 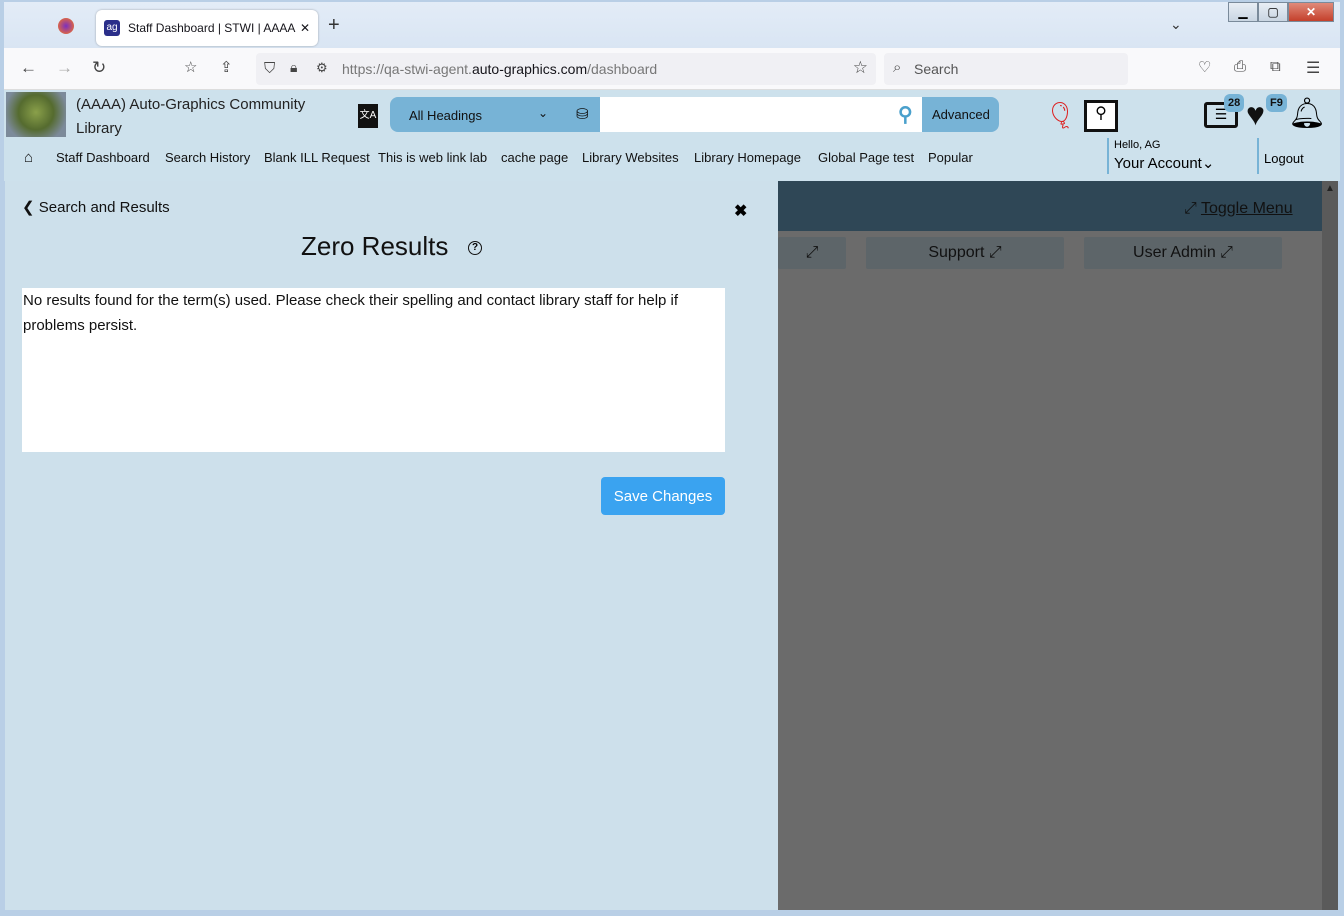 I want to click on your-account-menu: Your Account⌄, so click(x=1164, y=163).